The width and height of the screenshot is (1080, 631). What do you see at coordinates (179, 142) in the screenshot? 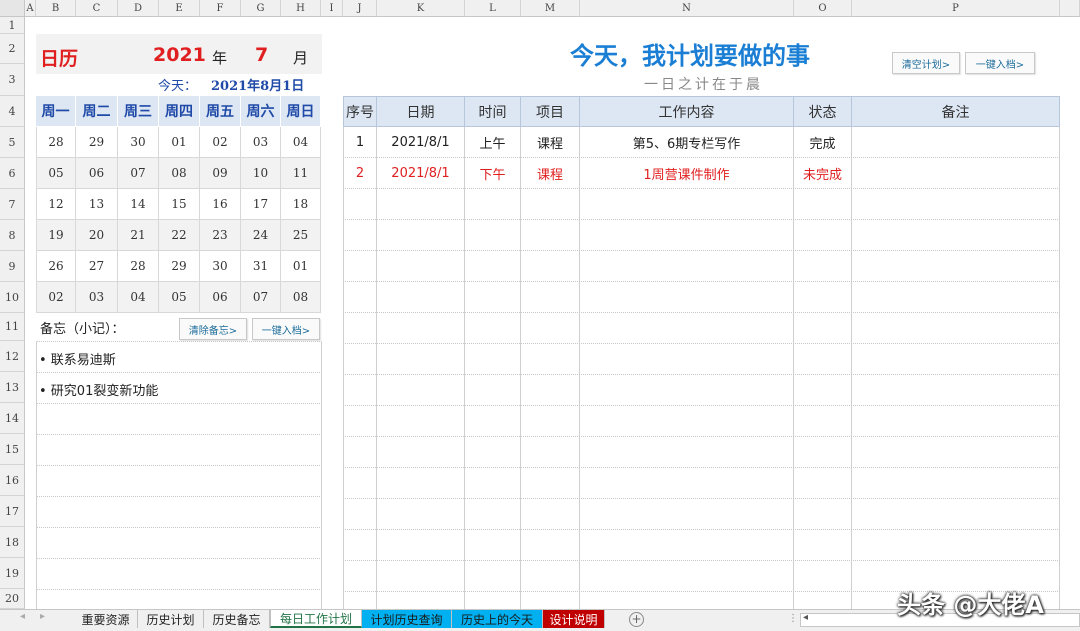
I see `calendar-day: 01` at bounding box center [179, 142].